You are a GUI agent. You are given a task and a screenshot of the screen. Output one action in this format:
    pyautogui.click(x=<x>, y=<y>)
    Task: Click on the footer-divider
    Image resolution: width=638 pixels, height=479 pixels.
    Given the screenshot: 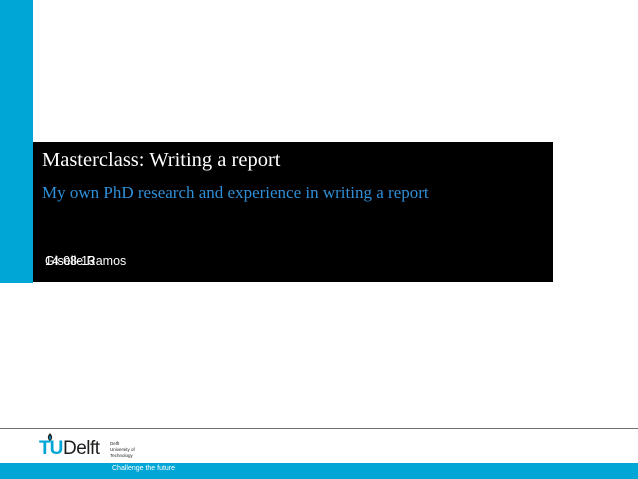 What is the action you would take?
    pyautogui.click(x=319, y=428)
    